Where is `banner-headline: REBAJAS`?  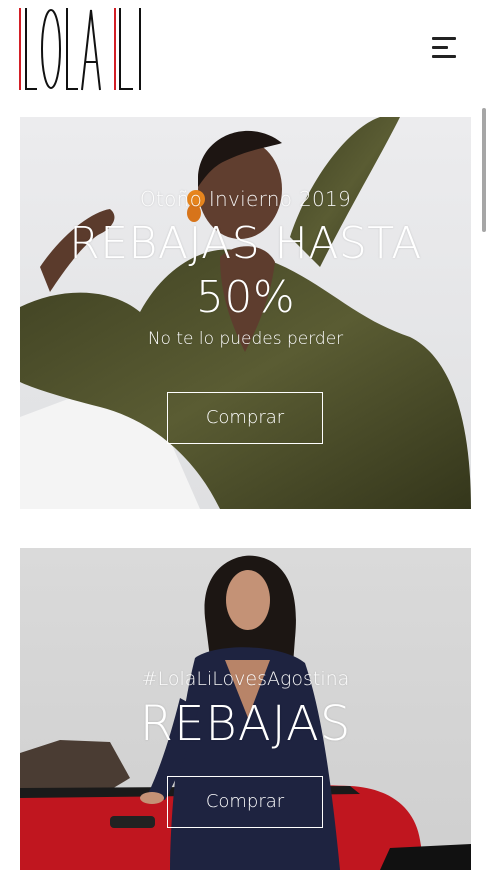 banner-headline: REBAJAS is located at coordinates (245, 724).